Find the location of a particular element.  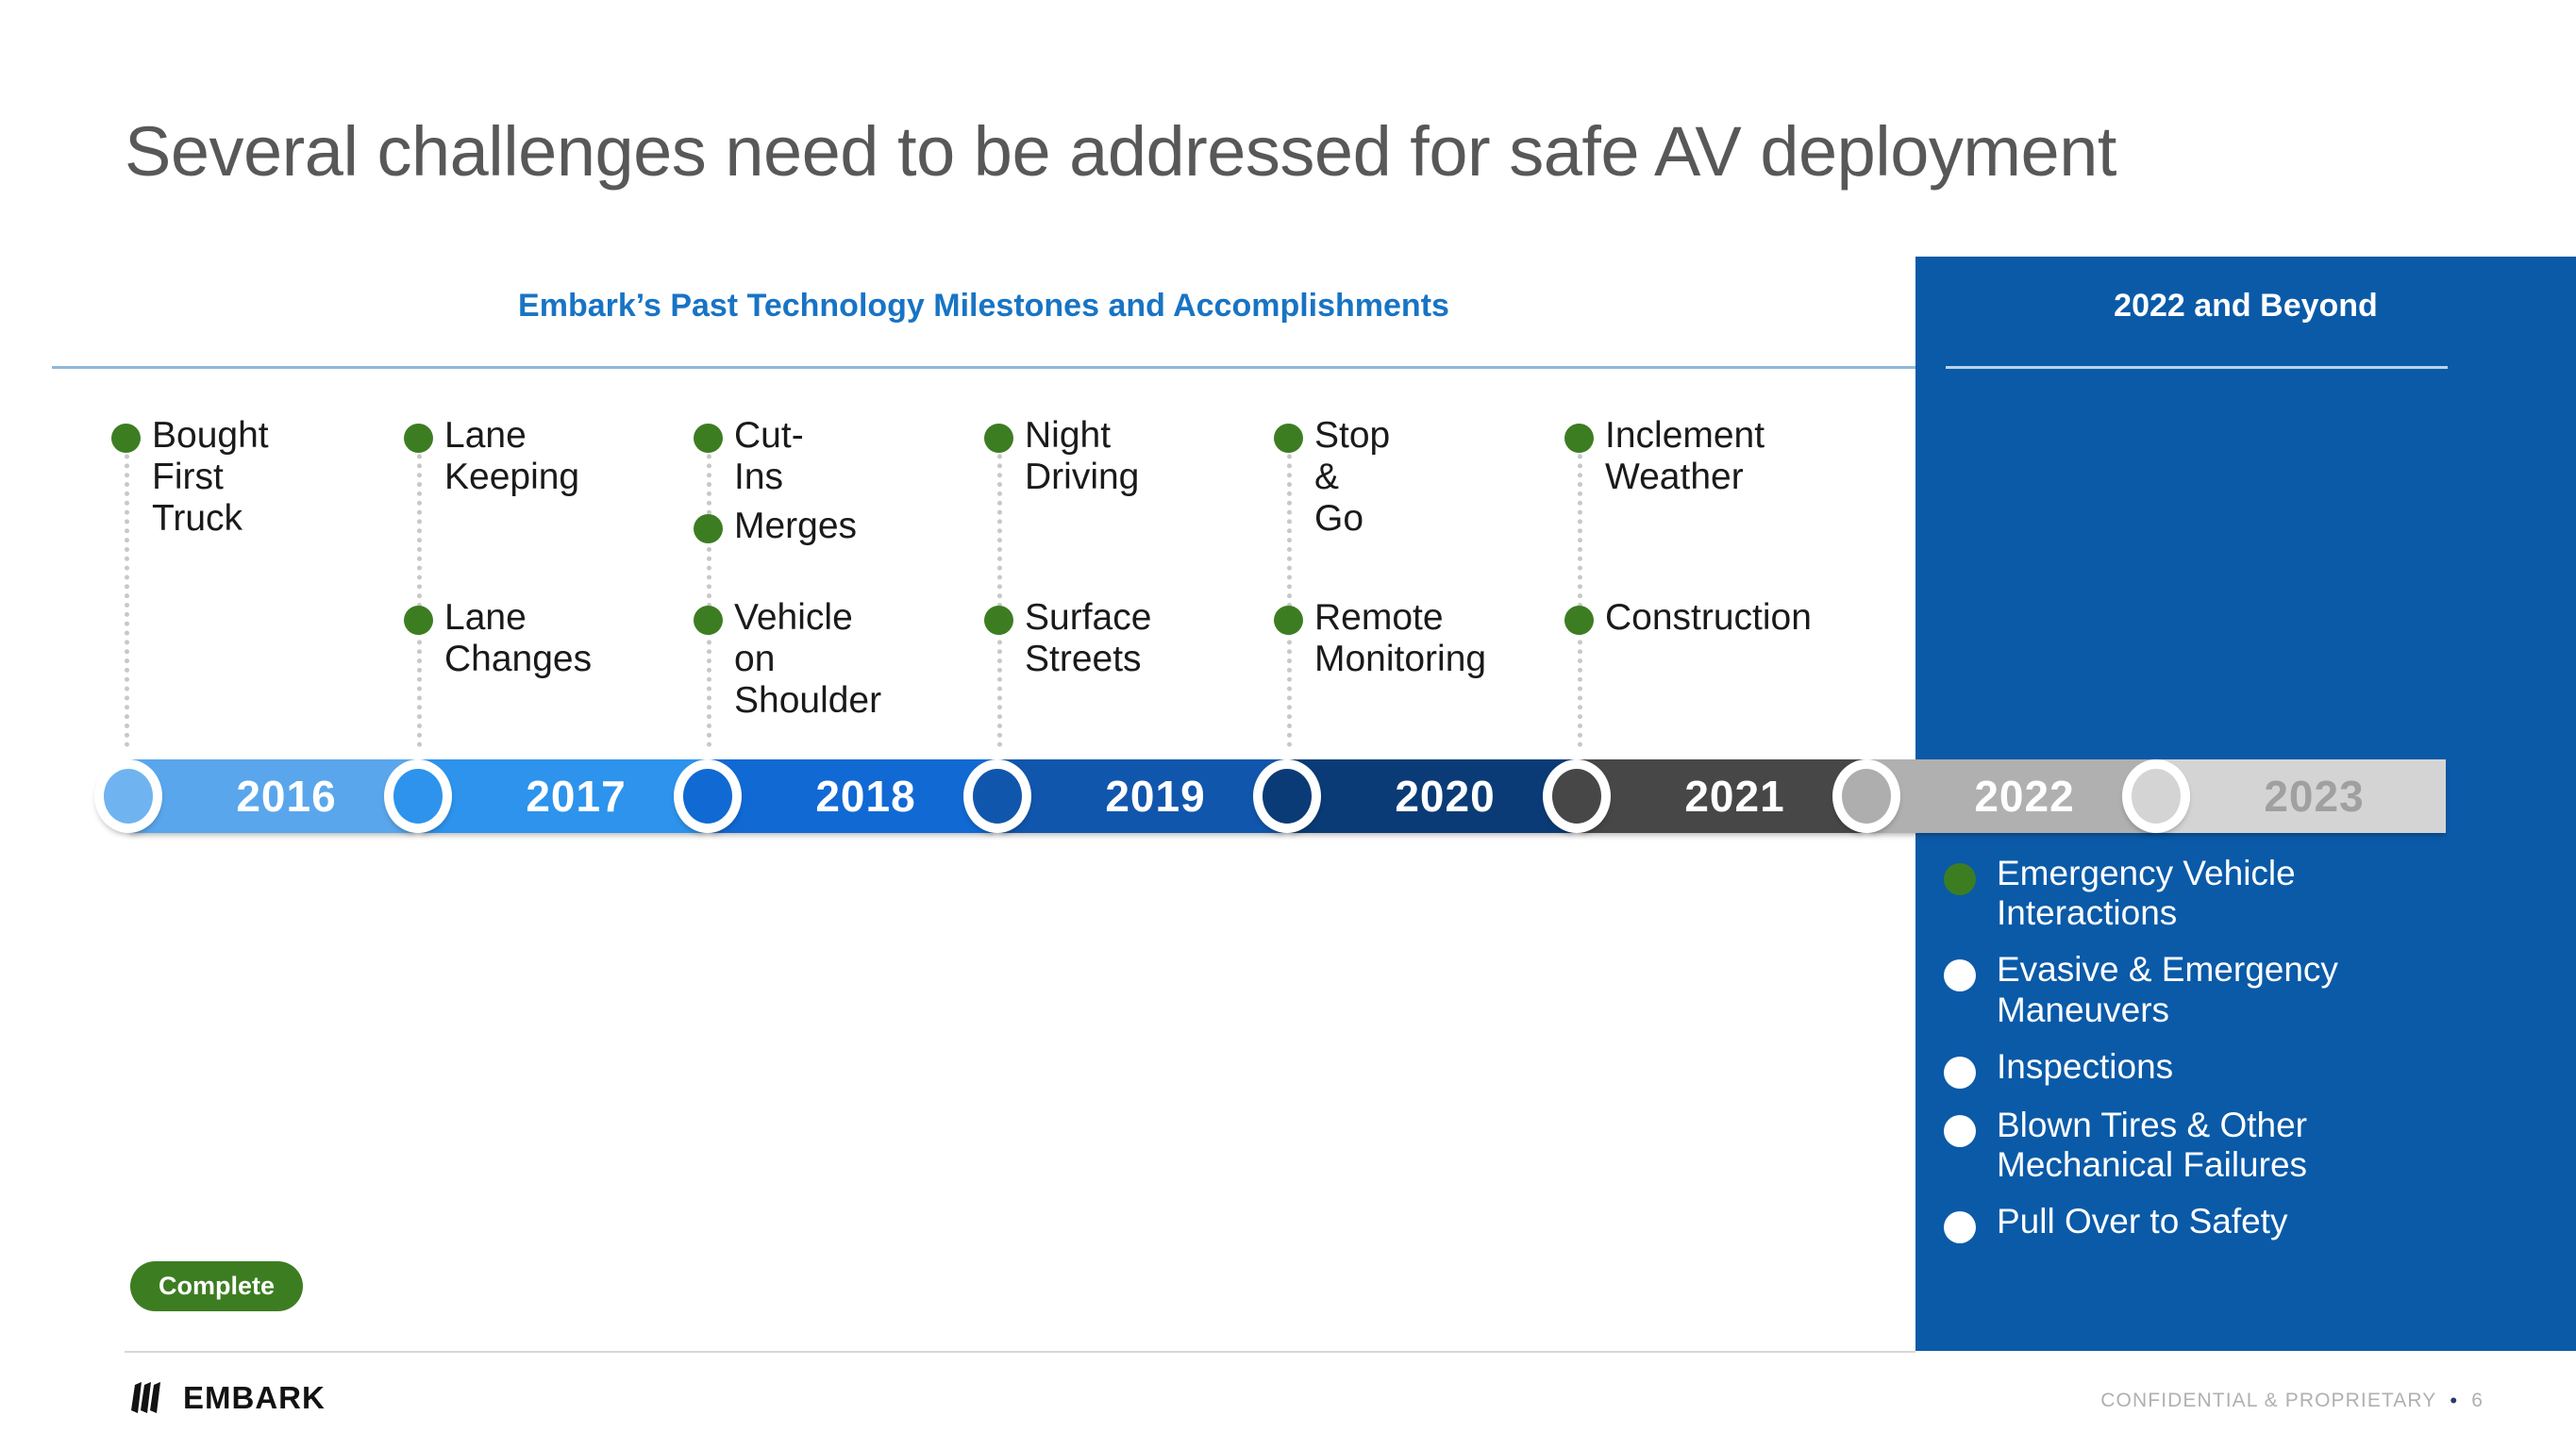

timeline-segment-2018: 2018 is located at coordinates (852, 796).